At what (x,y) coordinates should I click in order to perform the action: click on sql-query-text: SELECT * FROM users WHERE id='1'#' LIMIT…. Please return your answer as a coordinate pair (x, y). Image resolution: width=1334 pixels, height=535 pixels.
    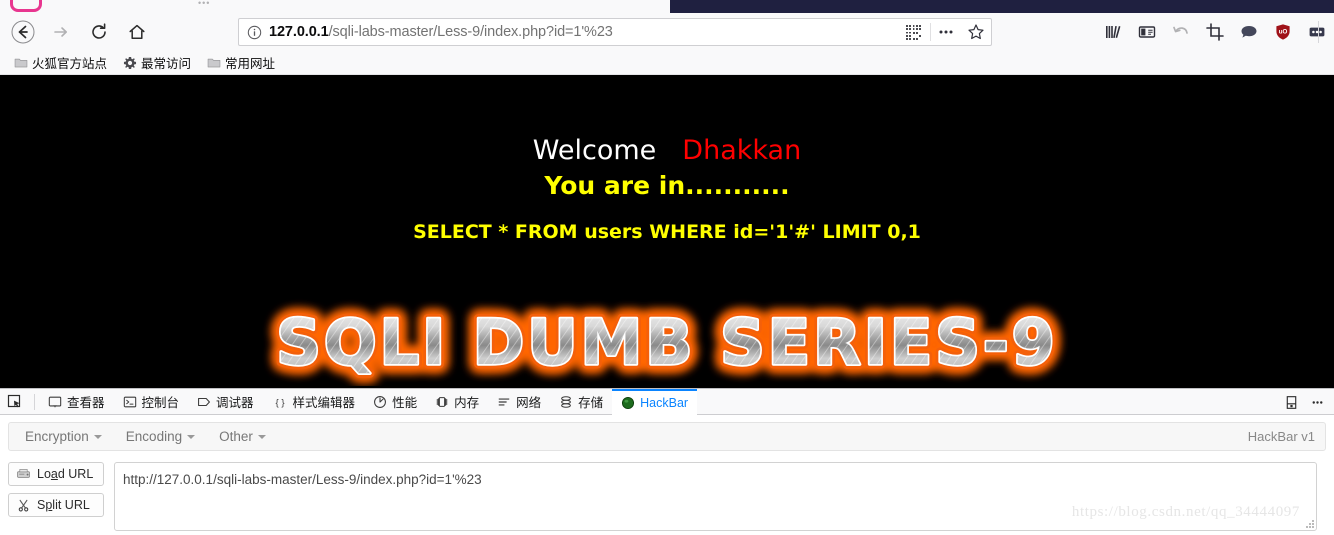
    Looking at the image, I should click on (667, 232).